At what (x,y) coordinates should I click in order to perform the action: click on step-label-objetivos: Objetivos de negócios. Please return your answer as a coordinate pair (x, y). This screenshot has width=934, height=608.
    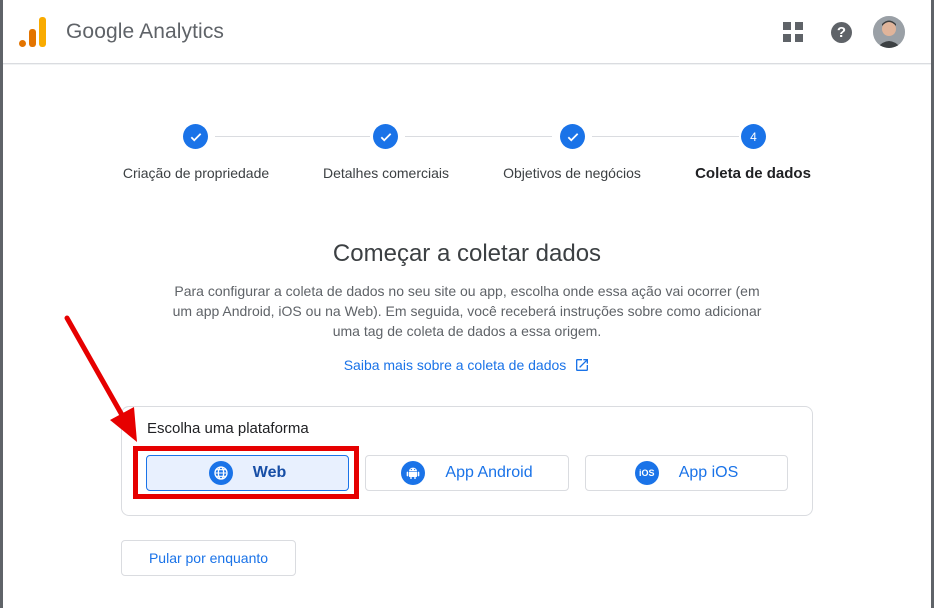
    Looking at the image, I should click on (572, 173).